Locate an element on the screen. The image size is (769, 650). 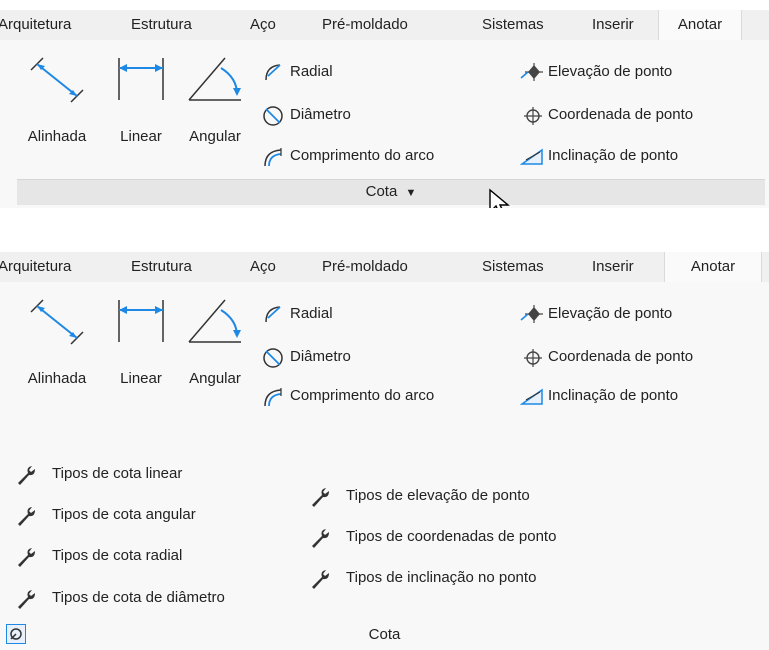
separator is located at coordinates (384, 220).